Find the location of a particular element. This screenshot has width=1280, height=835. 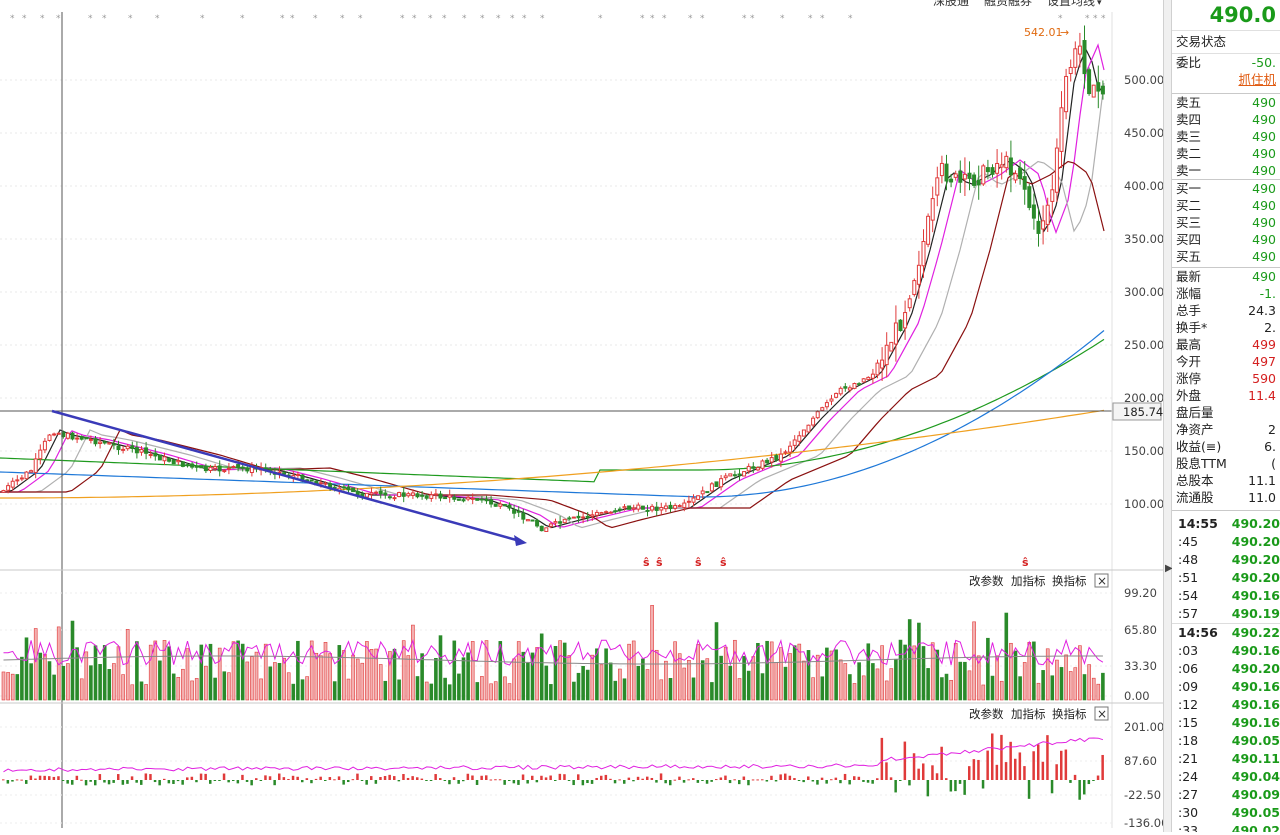

catch-opportunity-link: 抓住机 is located at coordinates (1226, 80).